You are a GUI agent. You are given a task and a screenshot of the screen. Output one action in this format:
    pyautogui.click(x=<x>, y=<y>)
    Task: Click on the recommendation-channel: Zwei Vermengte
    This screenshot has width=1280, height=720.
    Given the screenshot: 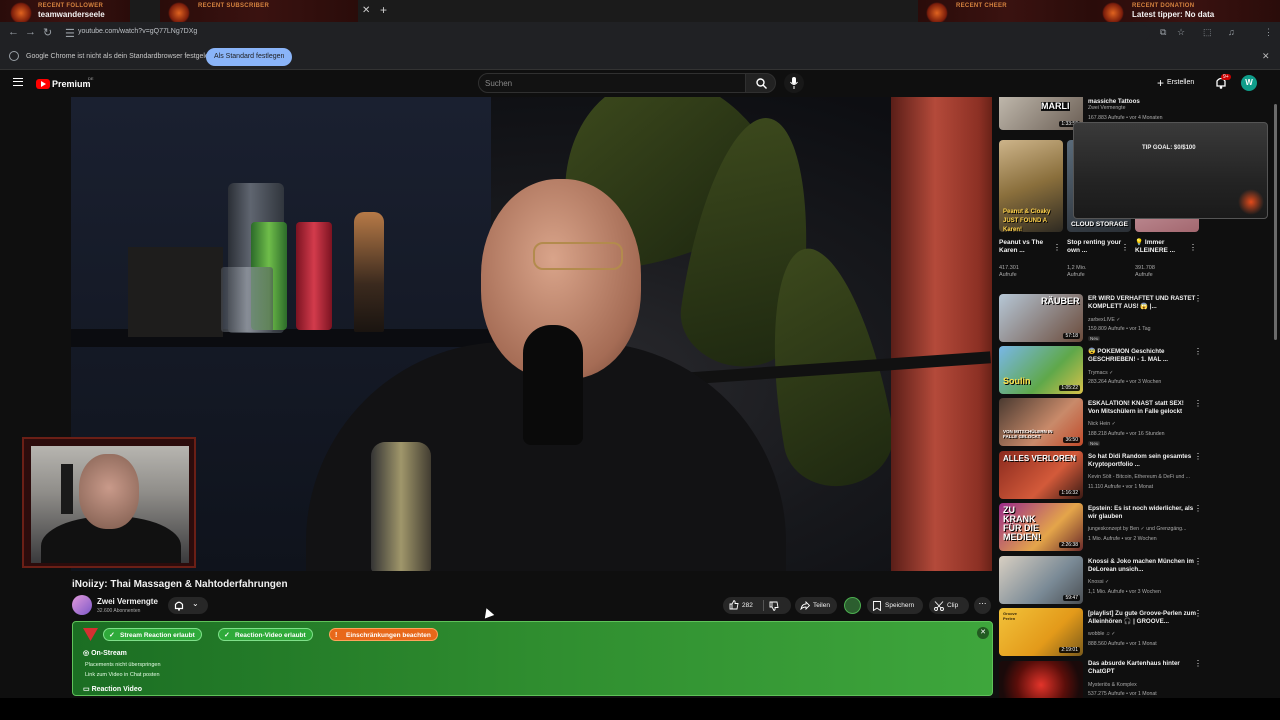 What is the action you would take?
    pyautogui.click(x=1106, y=108)
    